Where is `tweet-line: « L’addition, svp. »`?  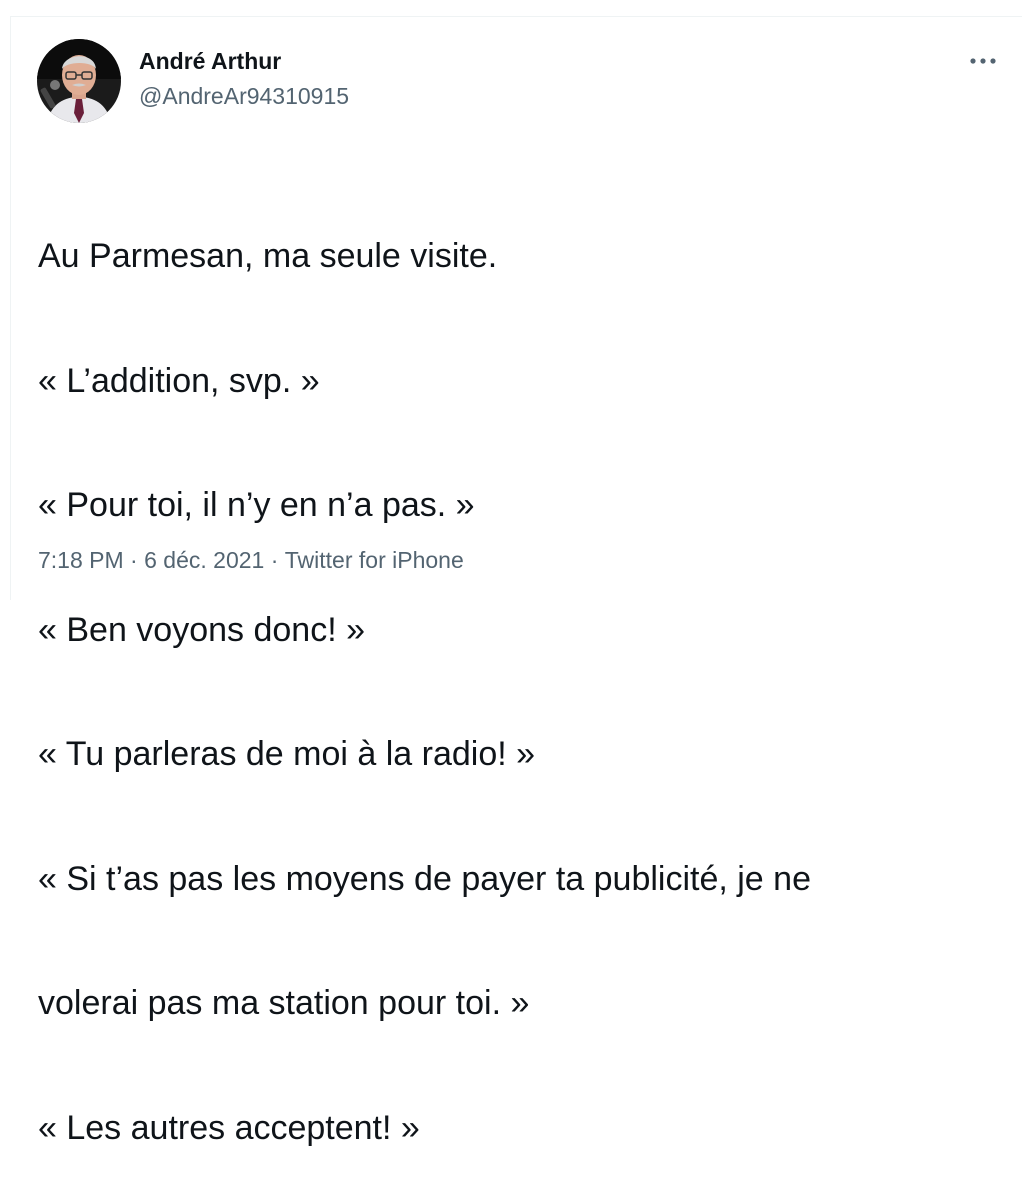 tweet-line: « L’addition, svp. » is located at coordinates (179, 380).